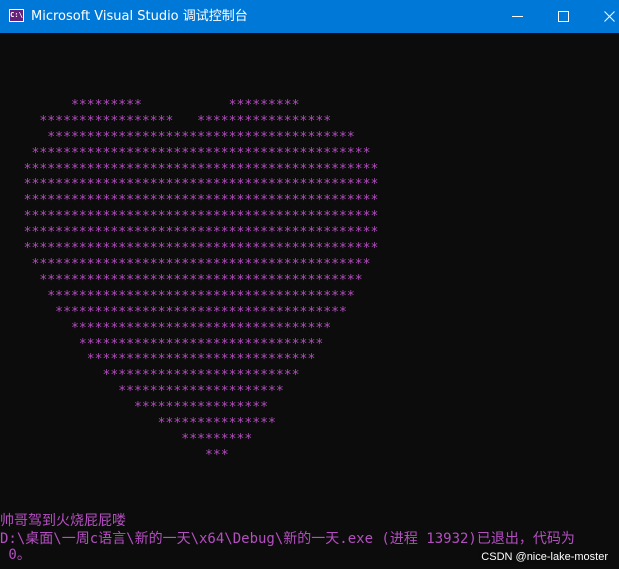 The height and width of the screenshot is (569, 619). What do you see at coordinates (309, 16) in the screenshot?
I see `title-bar: C:\ Microsoft Visual Studio 调试控制台` at bounding box center [309, 16].